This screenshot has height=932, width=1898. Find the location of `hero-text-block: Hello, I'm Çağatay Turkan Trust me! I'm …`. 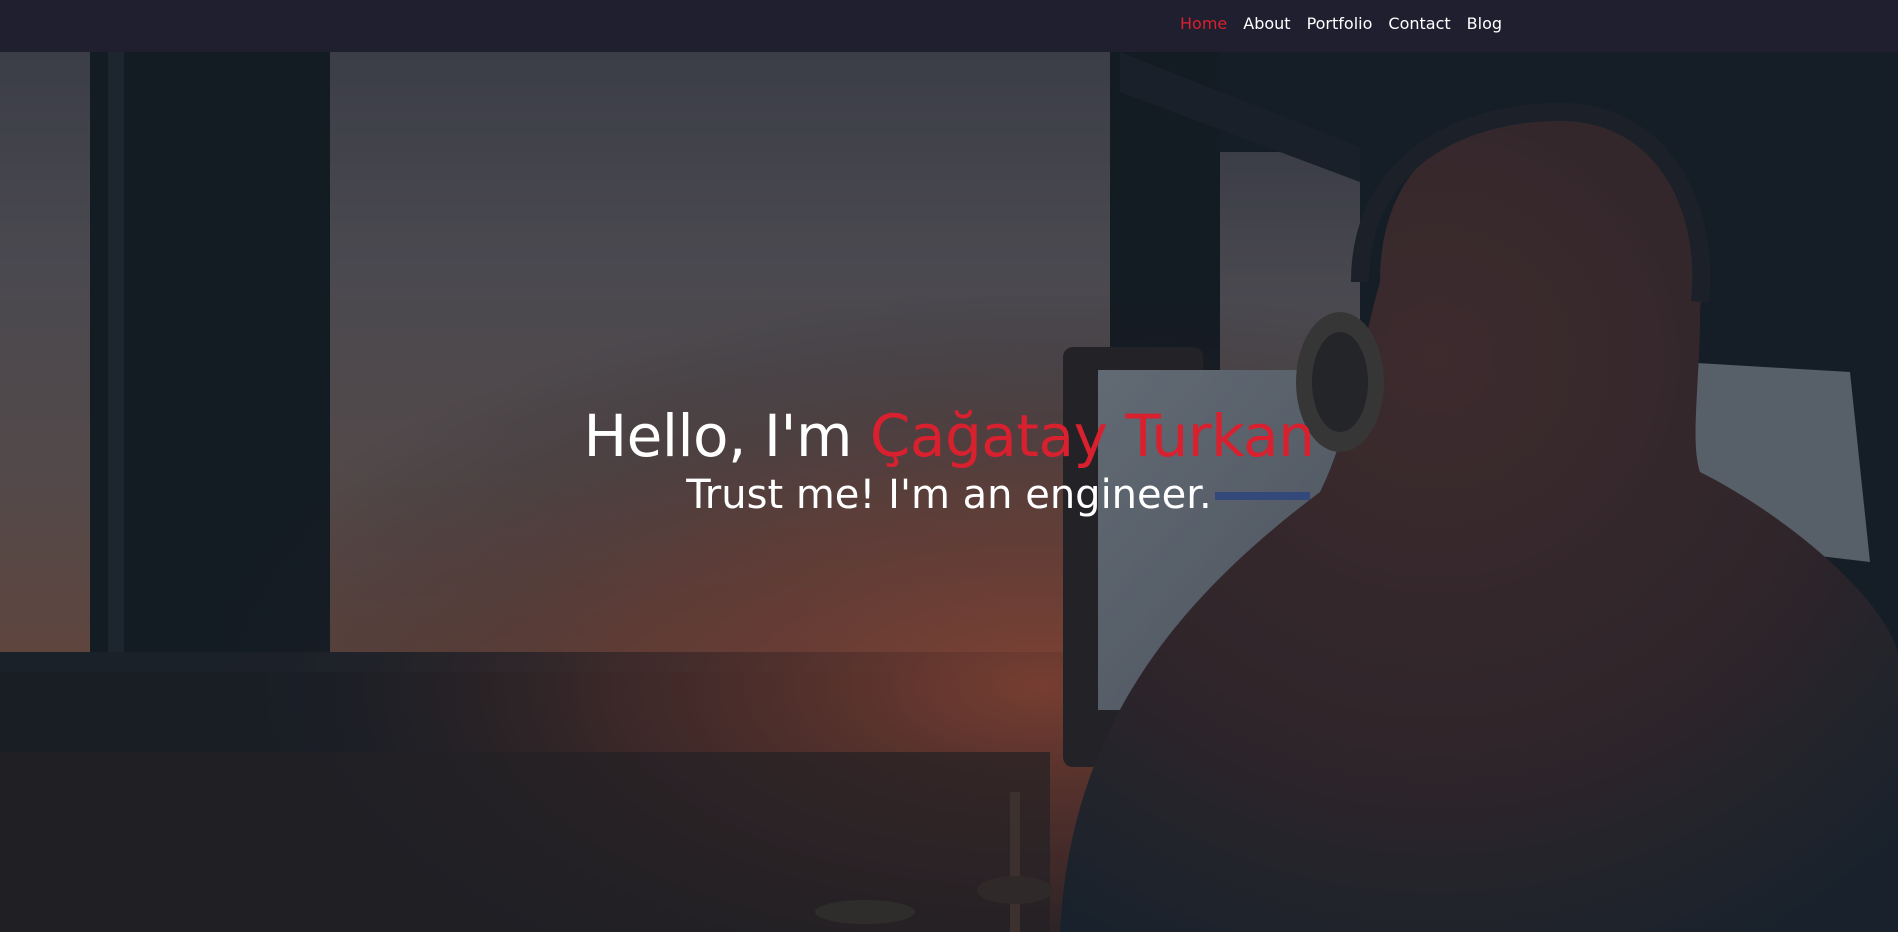

hero-text-block: Hello, I'm Çağatay Turkan Trust me! I'm … is located at coordinates (949, 461).